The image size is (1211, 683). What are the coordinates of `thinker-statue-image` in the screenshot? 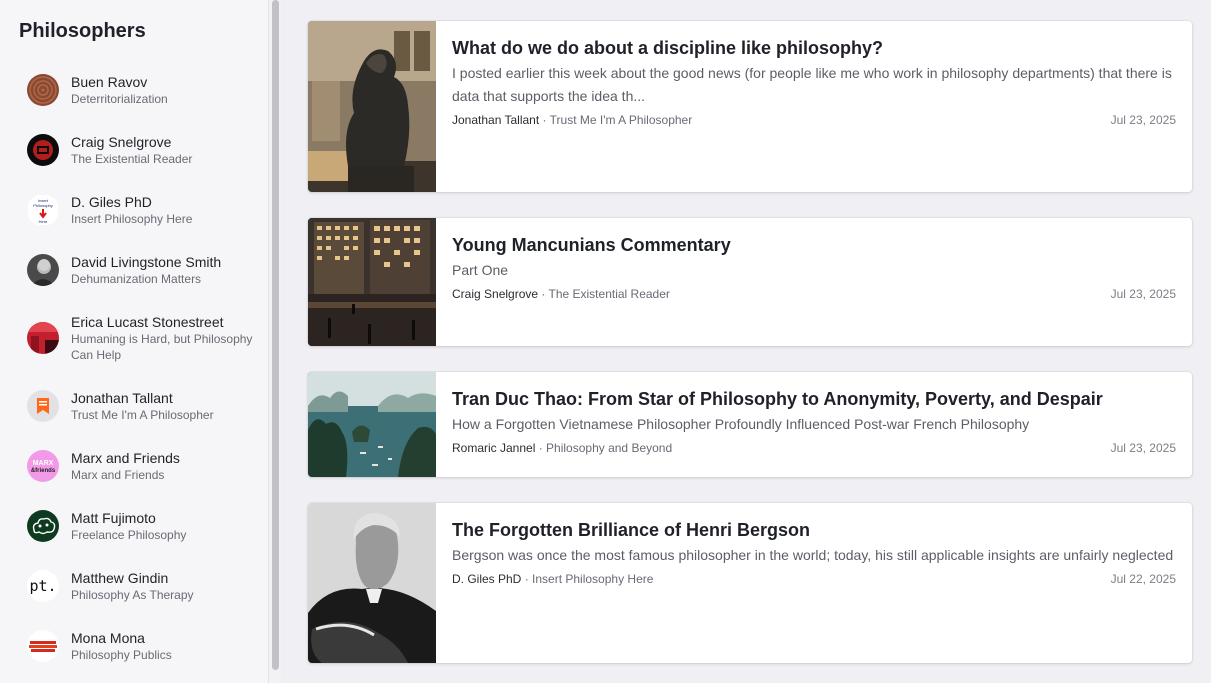 It's located at (372, 106).